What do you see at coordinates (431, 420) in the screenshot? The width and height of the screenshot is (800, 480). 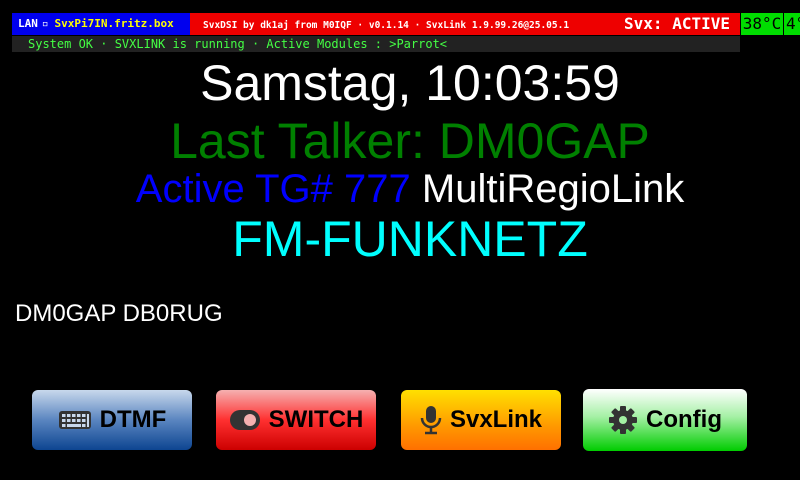 I see `microphone-icon` at bounding box center [431, 420].